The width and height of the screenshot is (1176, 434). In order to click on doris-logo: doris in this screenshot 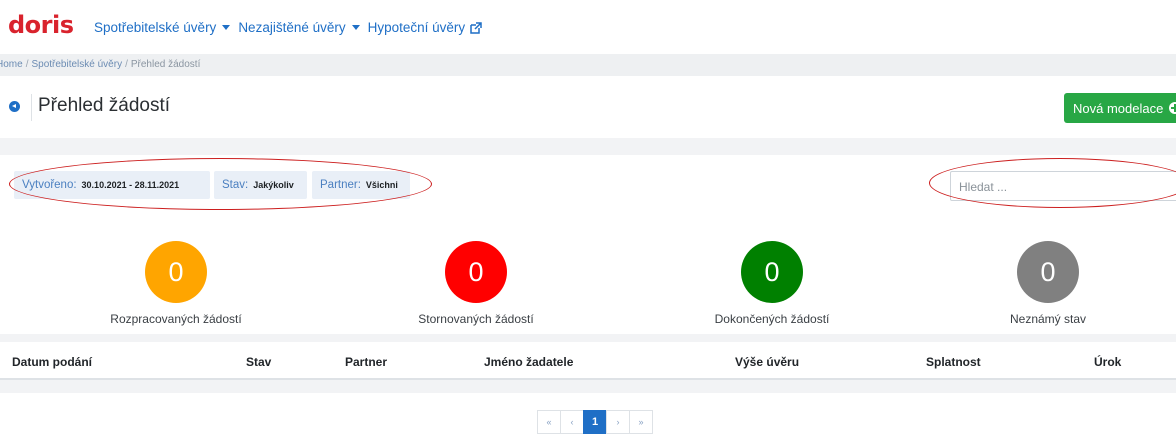, I will do `click(41, 25)`.